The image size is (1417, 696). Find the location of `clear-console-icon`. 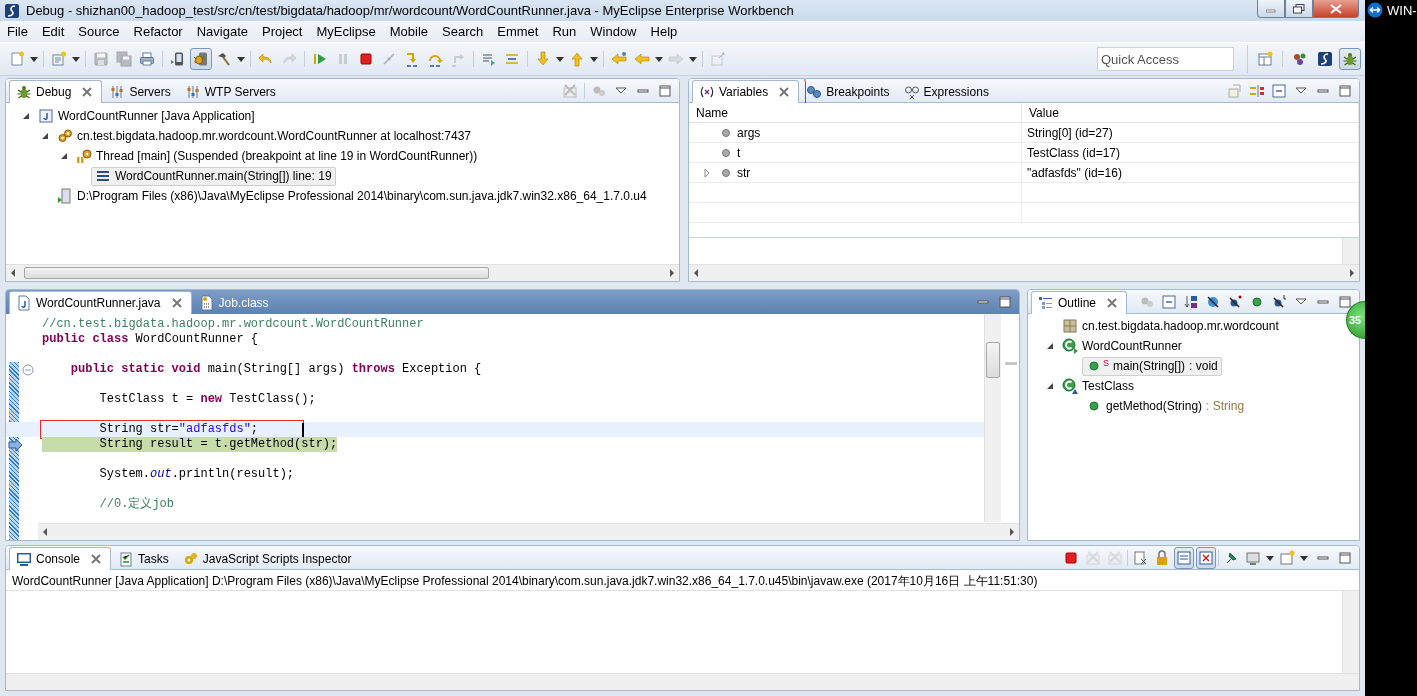

clear-console-icon is located at coordinates (1140, 557).